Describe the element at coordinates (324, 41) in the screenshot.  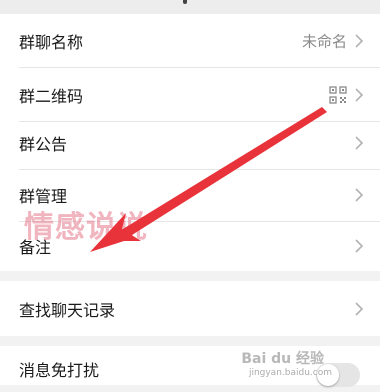
I see `group-name-value: 未命名` at that location.